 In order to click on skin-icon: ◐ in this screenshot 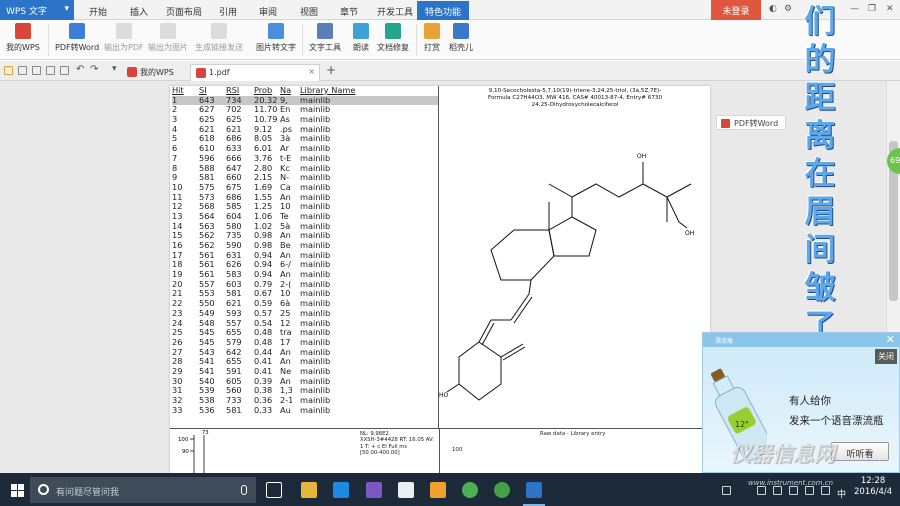, I will do `click(773, 9)`.